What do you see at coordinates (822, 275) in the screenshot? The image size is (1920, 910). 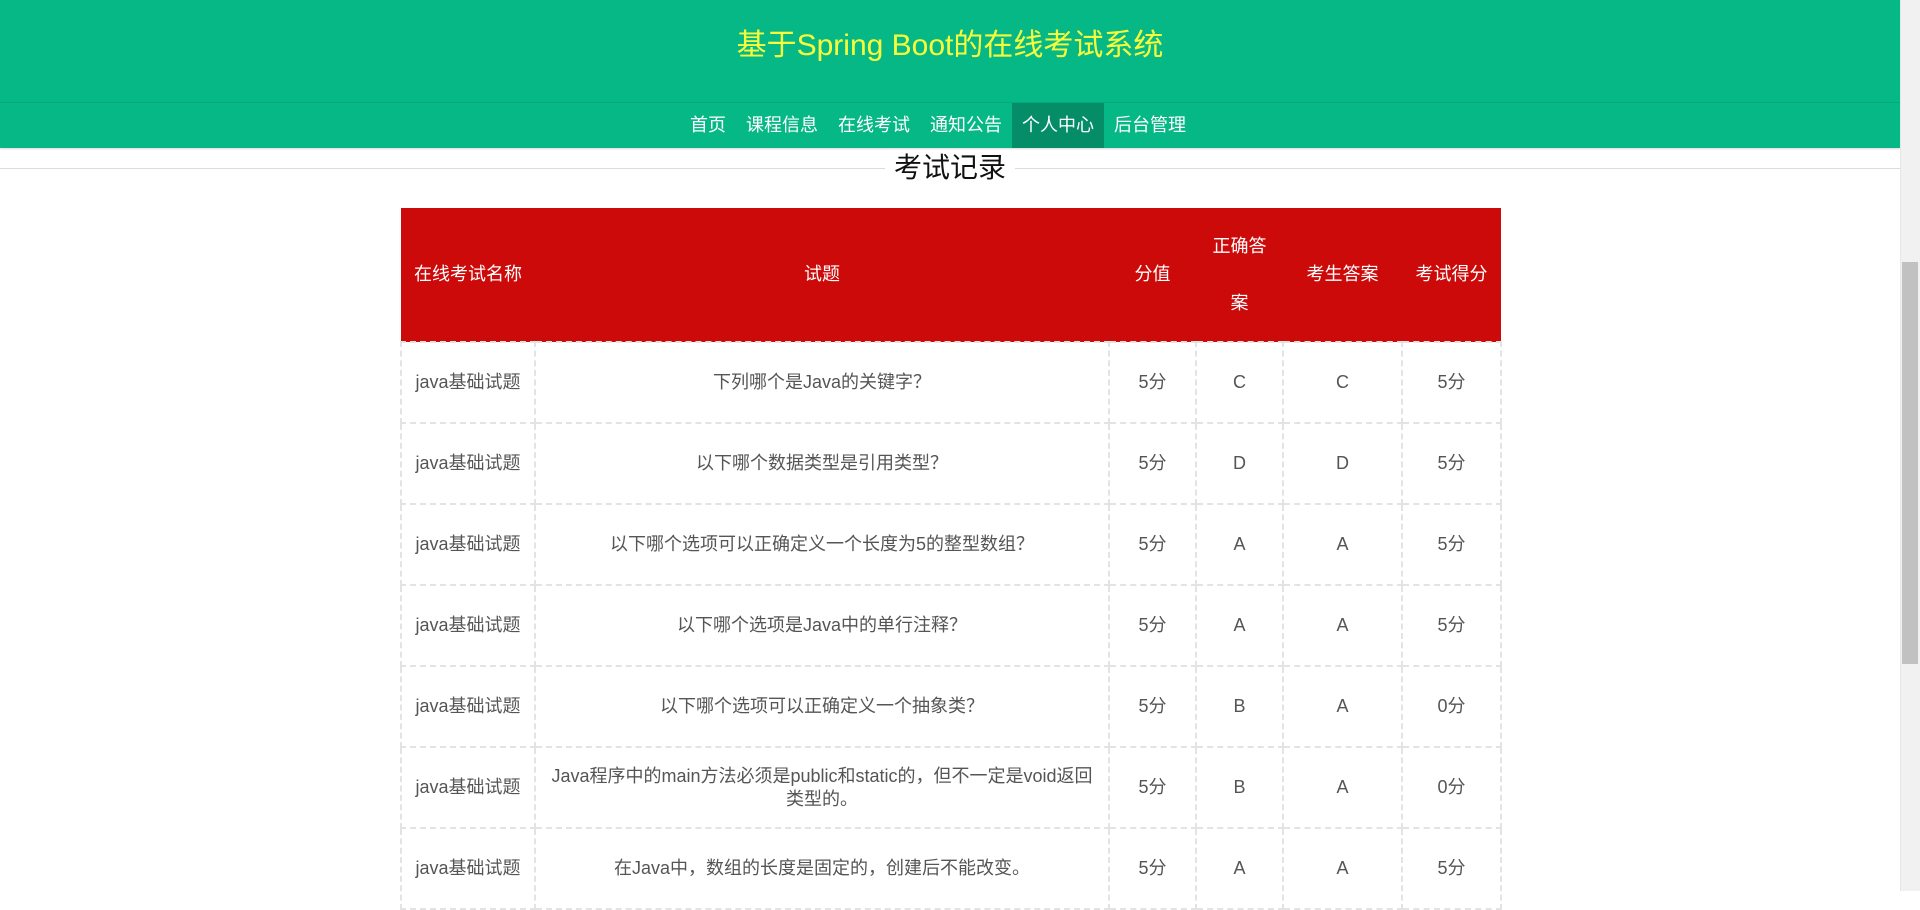 I see `column-header-question: 试题` at bounding box center [822, 275].